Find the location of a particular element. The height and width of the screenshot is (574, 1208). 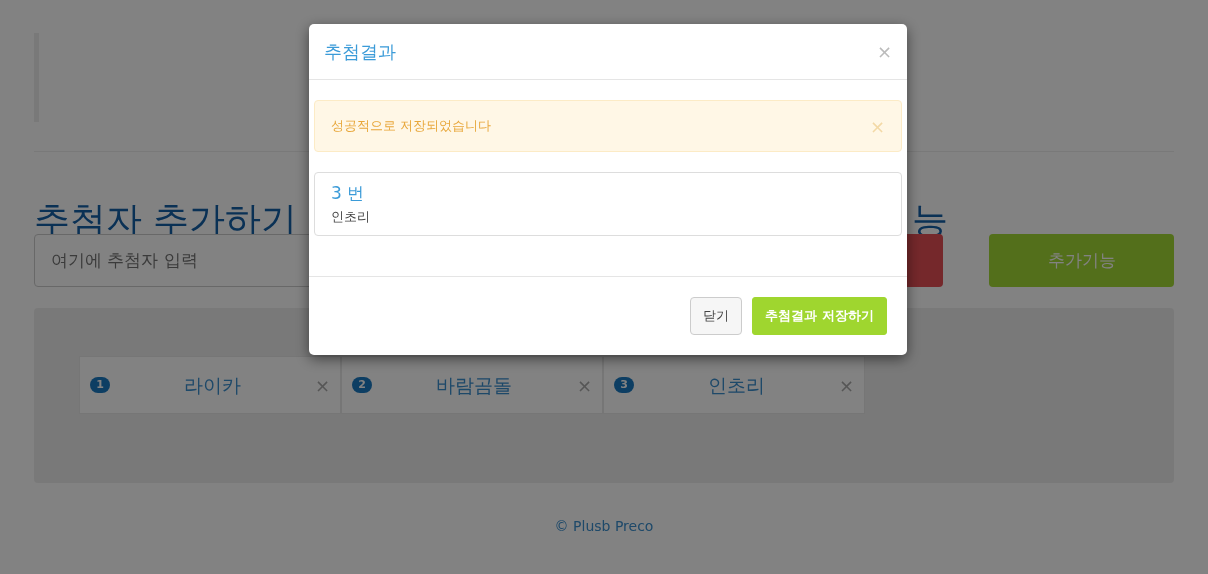

entry-name: 라이카 is located at coordinates (212, 385).